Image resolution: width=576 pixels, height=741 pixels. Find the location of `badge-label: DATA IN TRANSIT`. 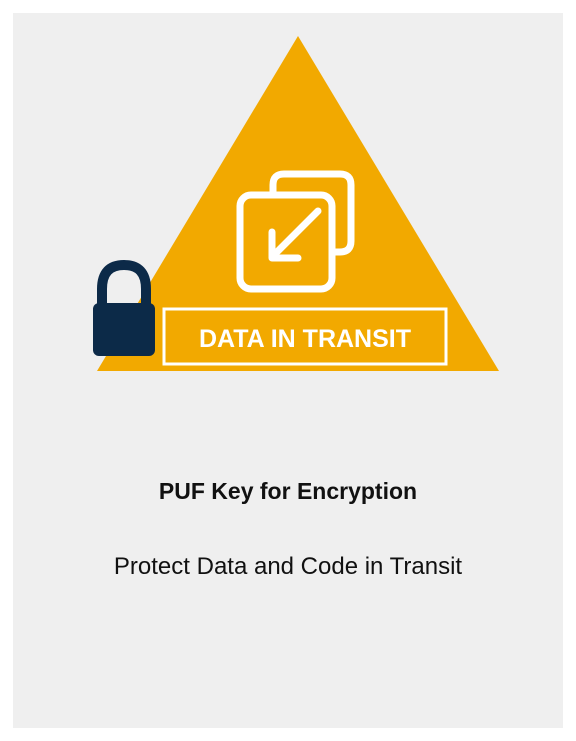

badge-label: DATA IN TRANSIT is located at coordinates (305, 339).